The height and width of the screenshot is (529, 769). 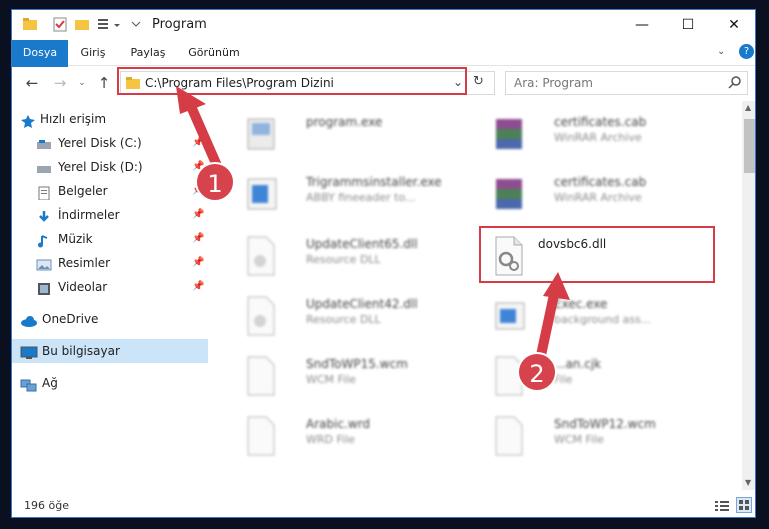 What do you see at coordinates (32, 83) in the screenshot?
I see `back-button: ←` at bounding box center [32, 83].